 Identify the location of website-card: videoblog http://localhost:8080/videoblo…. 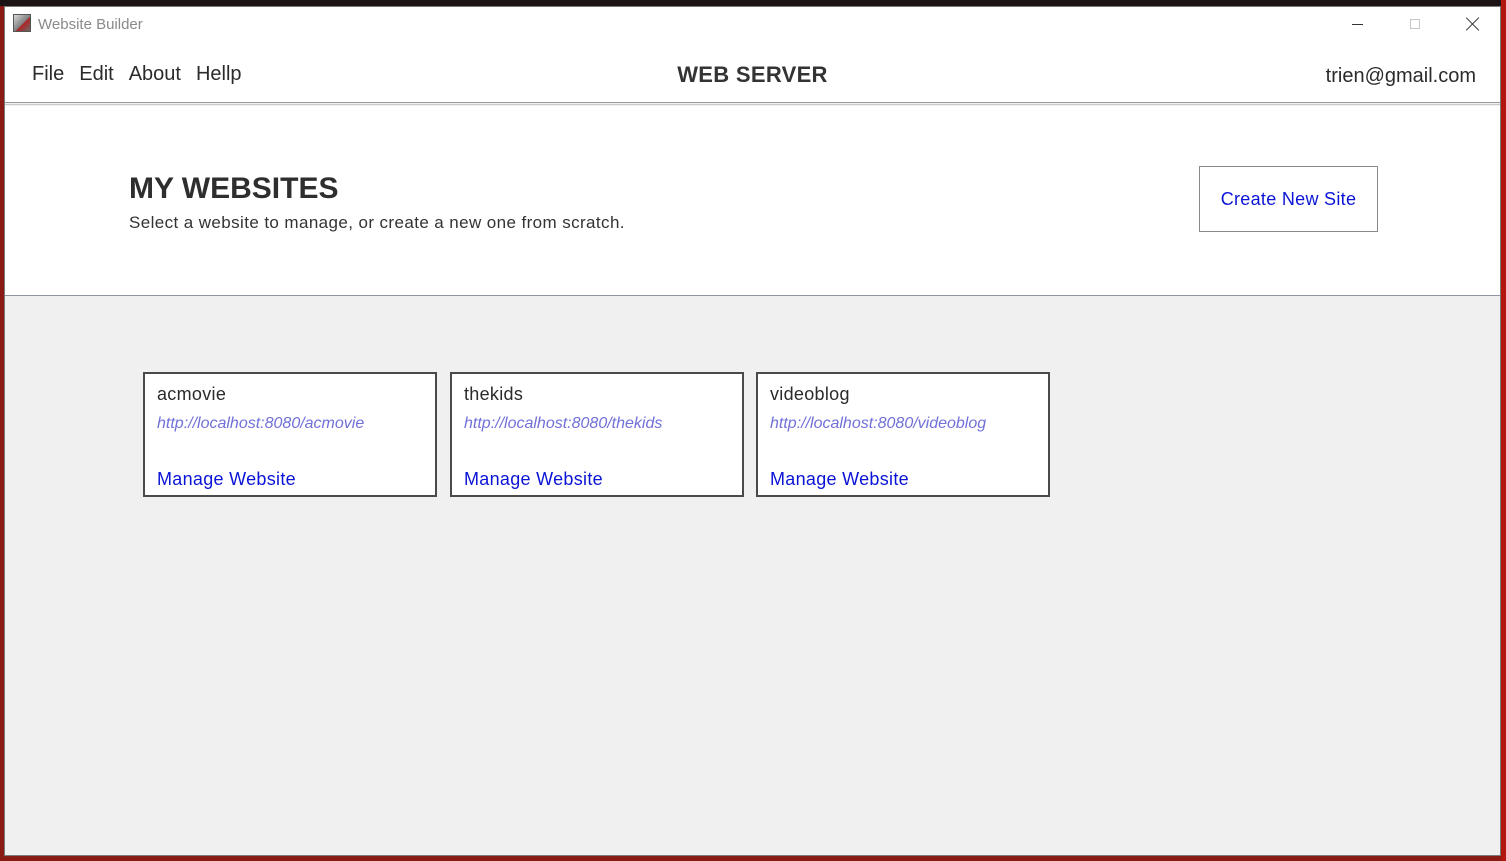
(903, 434).